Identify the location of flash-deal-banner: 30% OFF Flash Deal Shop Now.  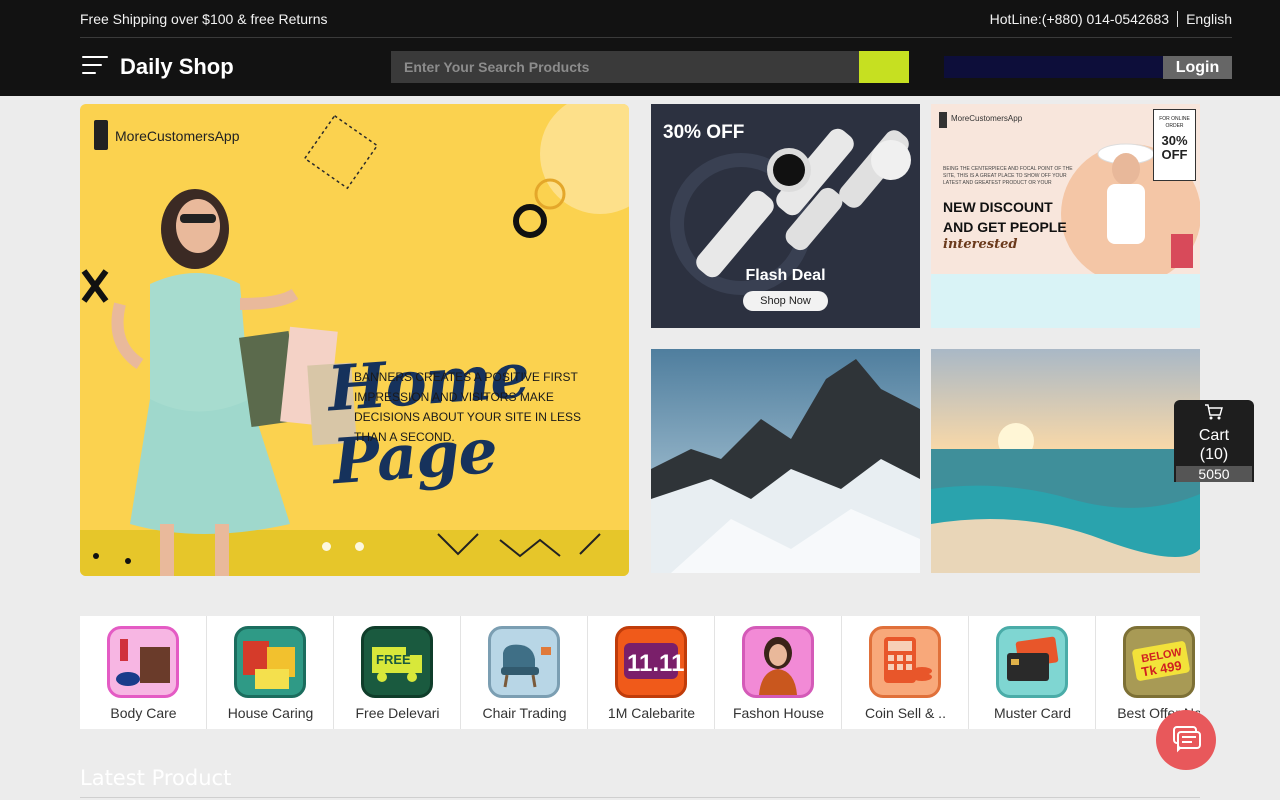
(785, 216).